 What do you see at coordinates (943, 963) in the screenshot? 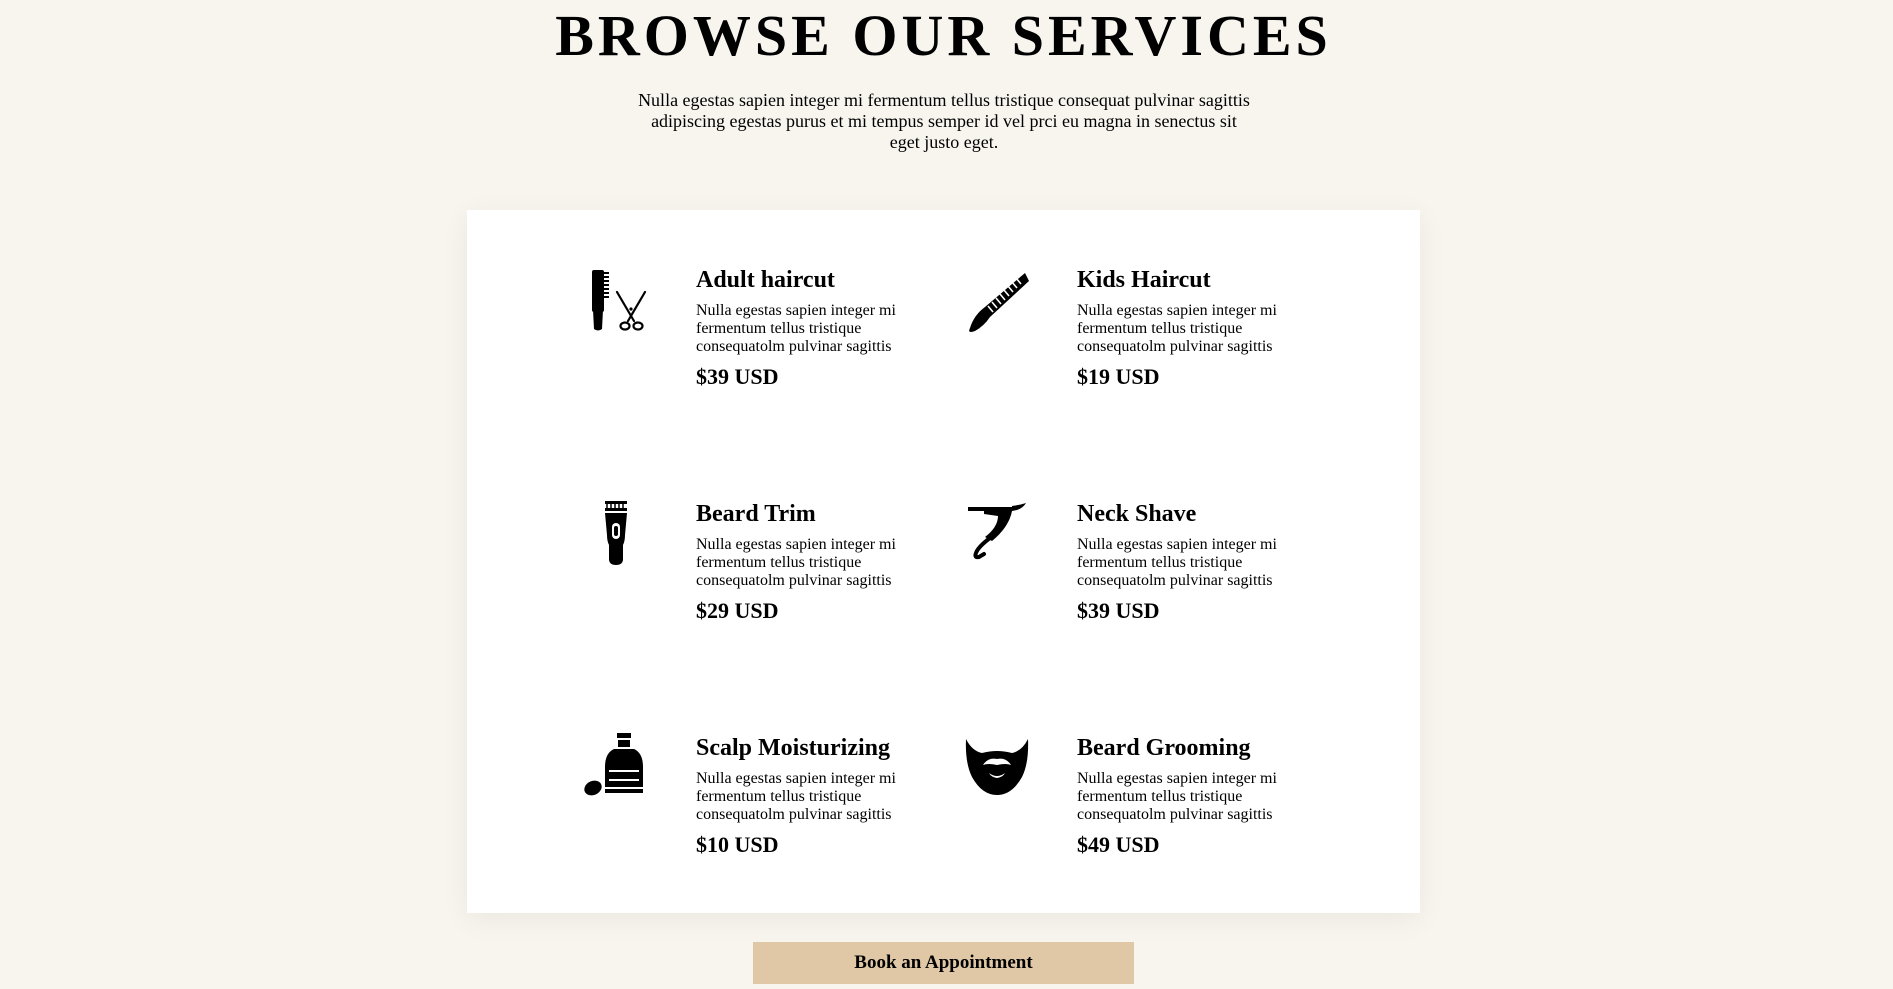
I see `book-appointment-button: Book an Appointment` at bounding box center [943, 963].